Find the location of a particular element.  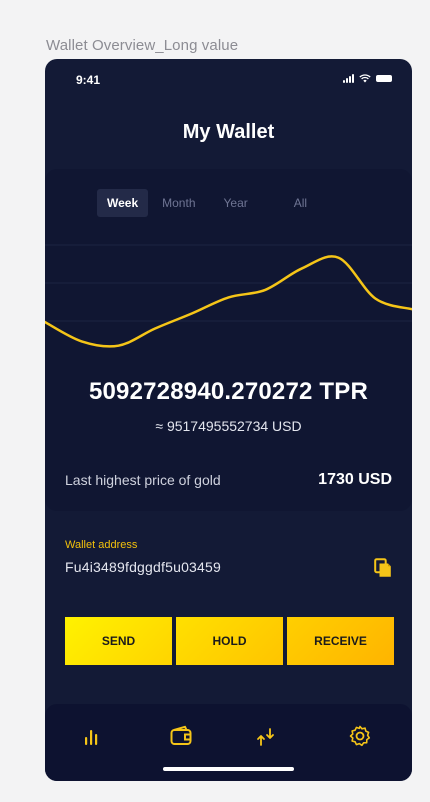

battery-icon is located at coordinates (384, 78).